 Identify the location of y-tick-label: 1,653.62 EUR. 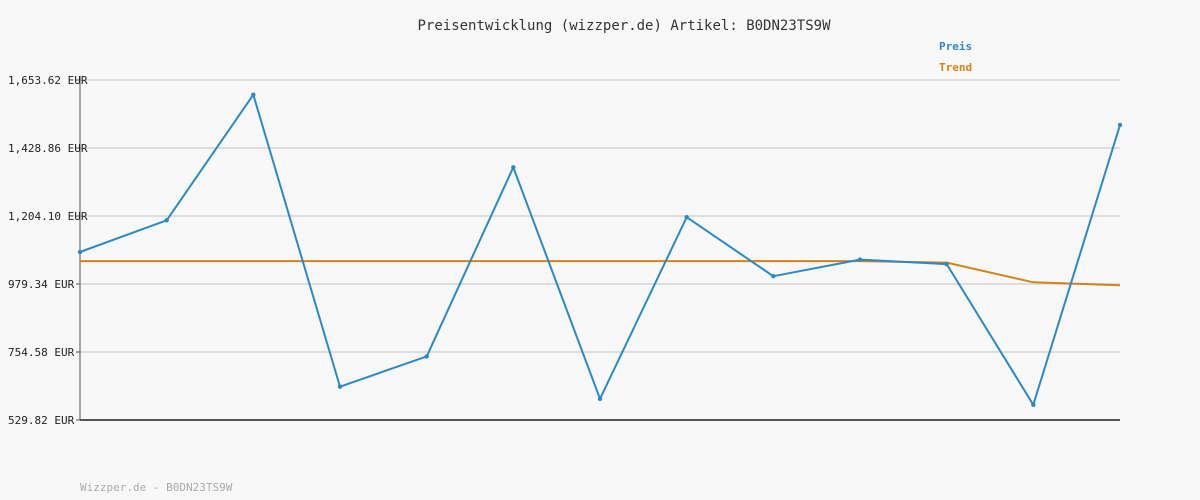
(48, 80).